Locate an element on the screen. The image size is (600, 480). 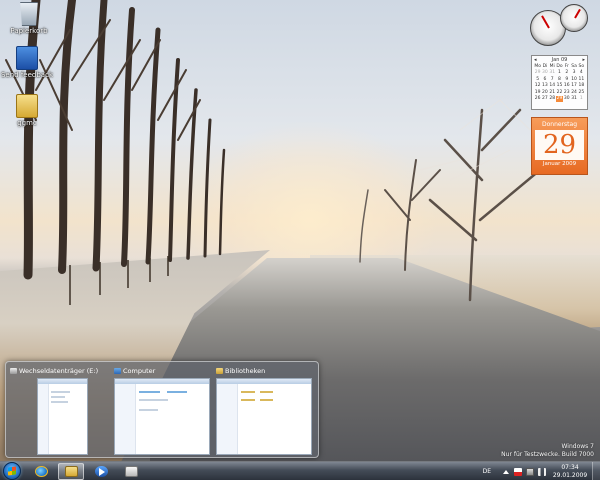
feedback-icon is located at coordinates (27, 58).